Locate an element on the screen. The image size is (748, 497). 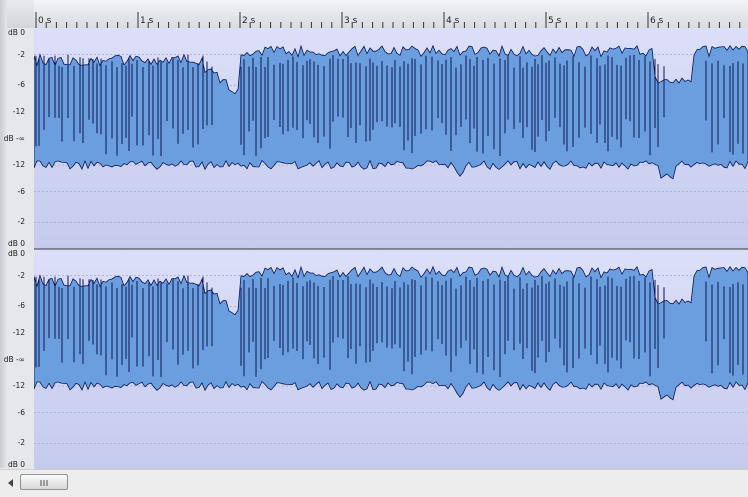
scroll-left-button is located at coordinates (11, 482).